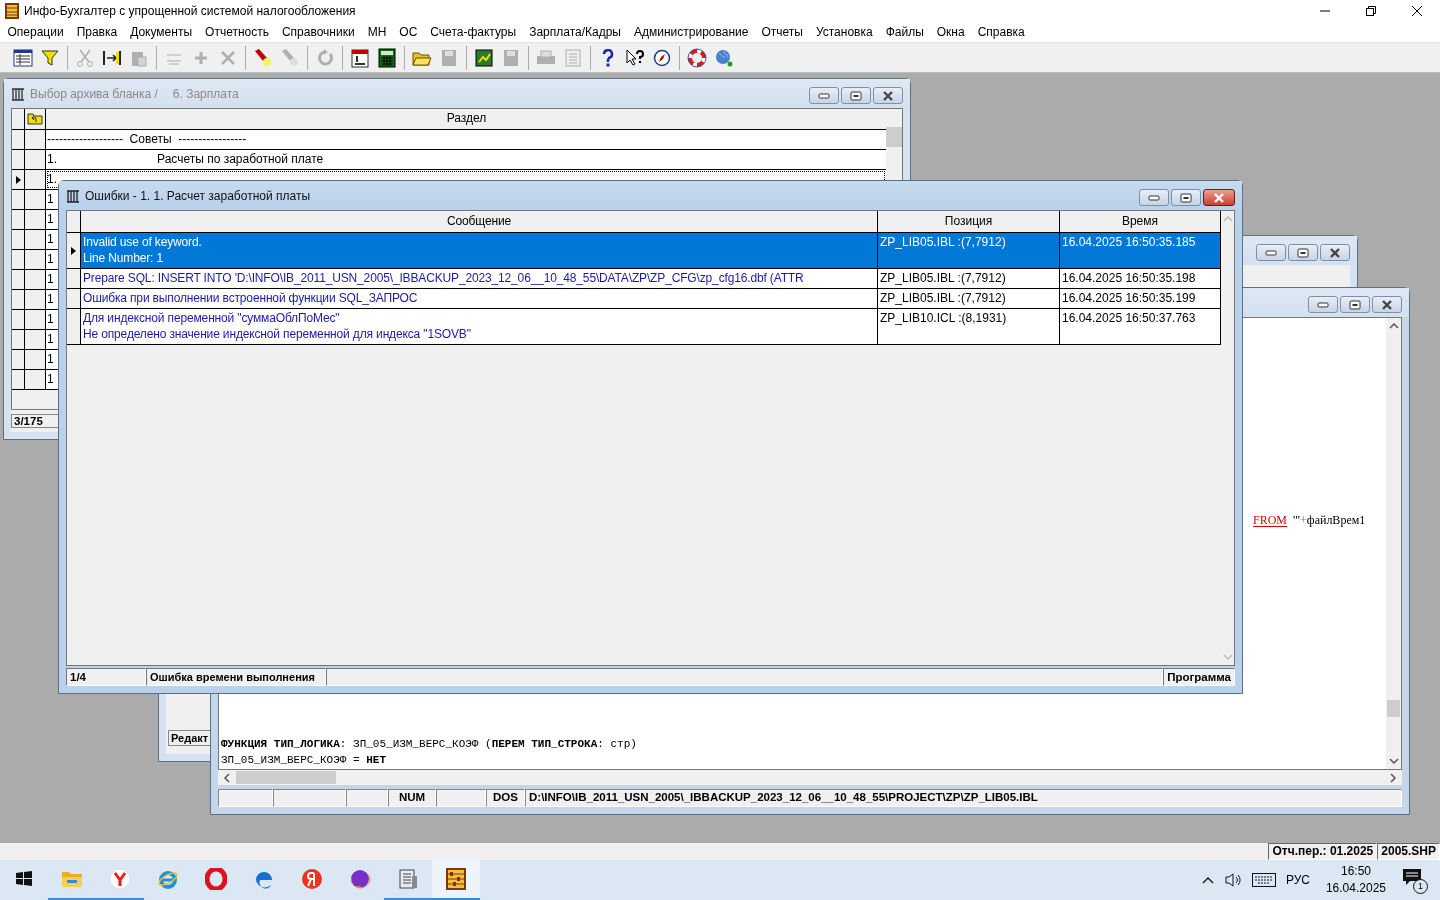  Describe the element at coordinates (844, 32) in the screenshot. I see `menu-item: Установка` at that location.